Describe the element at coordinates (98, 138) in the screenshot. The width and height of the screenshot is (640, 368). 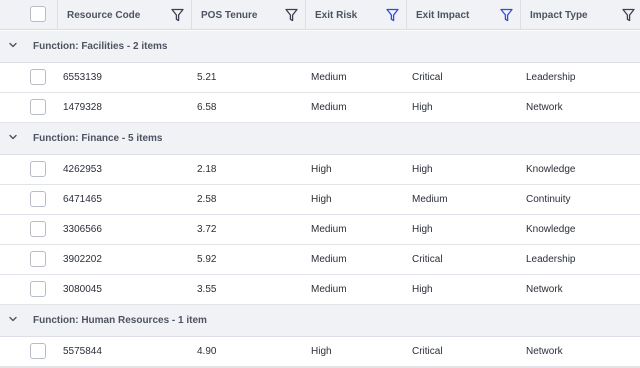
I see `group-label: Function: Finance - 5 items` at that location.